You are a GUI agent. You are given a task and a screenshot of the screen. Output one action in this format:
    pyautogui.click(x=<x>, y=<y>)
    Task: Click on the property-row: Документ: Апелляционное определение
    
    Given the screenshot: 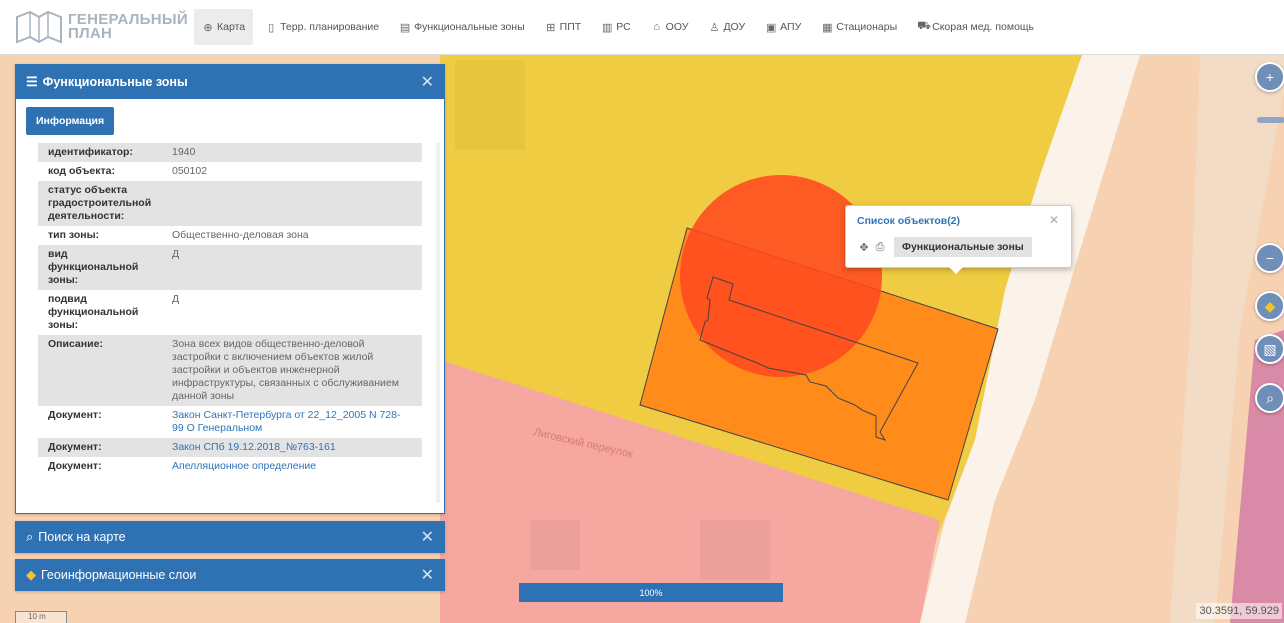 What is the action you would take?
    pyautogui.click(x=230, y=466)
    